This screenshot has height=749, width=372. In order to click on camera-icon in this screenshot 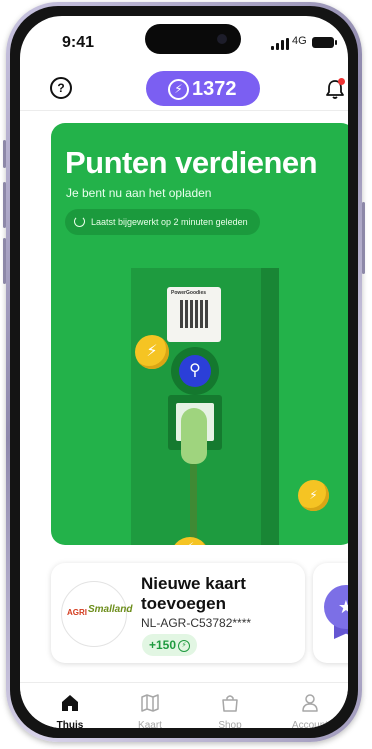, I will do `click(222, 39)`.